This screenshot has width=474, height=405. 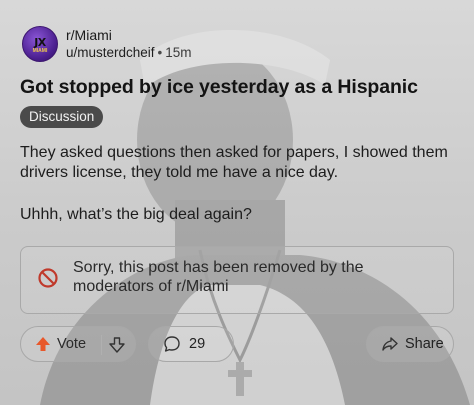 I want to click on comments-button: 29, so click(x=191, y=344).